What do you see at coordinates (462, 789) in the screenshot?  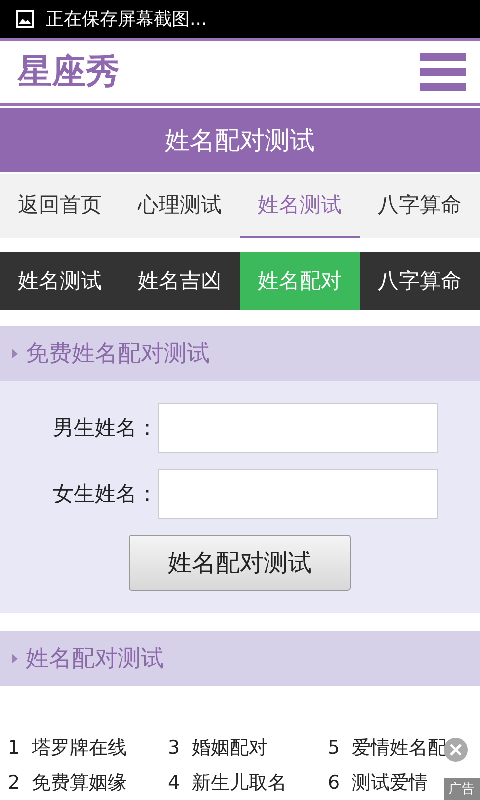 I see `ad-label: 广告` at bounding box center [462, 789].